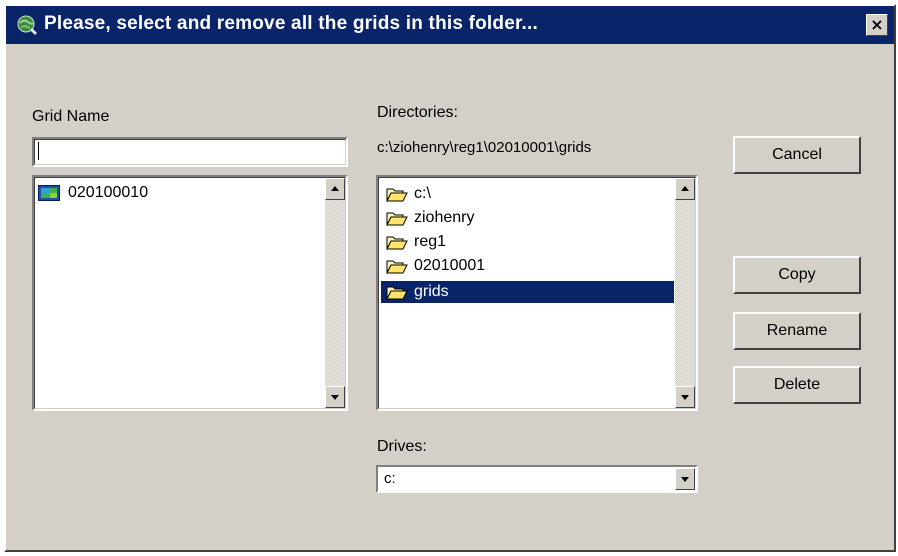 The width and height of the screenshot is (898, 556). What do you see at coordinates (108, 192) in the screenshot?
I see `grid-item-label: 020100010` at bounding box center [108, 192].